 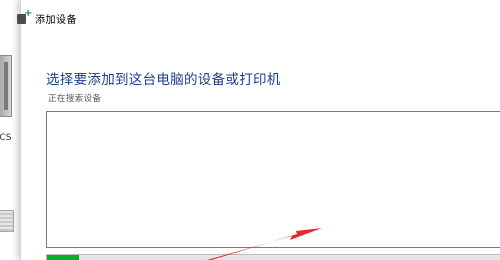 I want to click on dialog-titlebar: + 添加设备, so click(x=258, y=18).